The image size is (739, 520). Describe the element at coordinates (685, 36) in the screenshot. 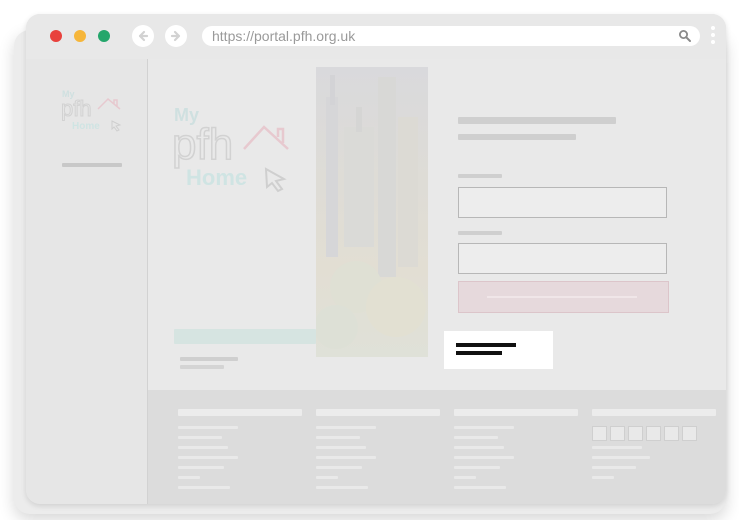

I see `magnifier-icon` at that location.